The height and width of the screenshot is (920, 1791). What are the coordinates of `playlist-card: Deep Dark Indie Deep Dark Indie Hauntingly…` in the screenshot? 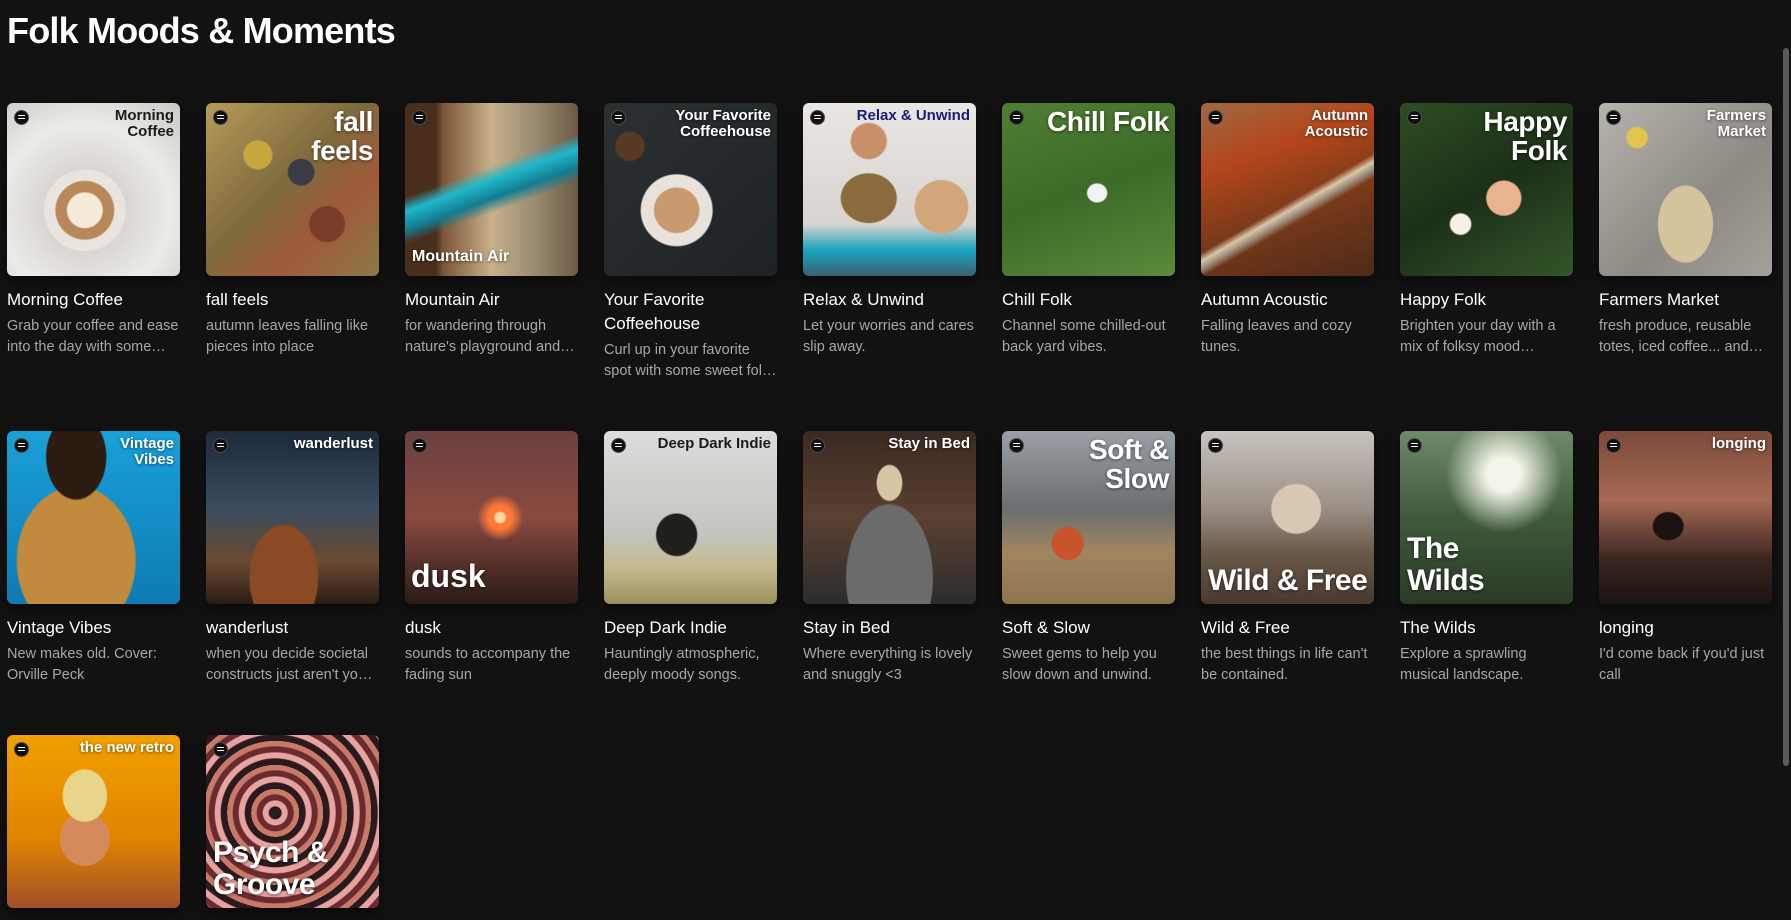 It's located at (690, 583).